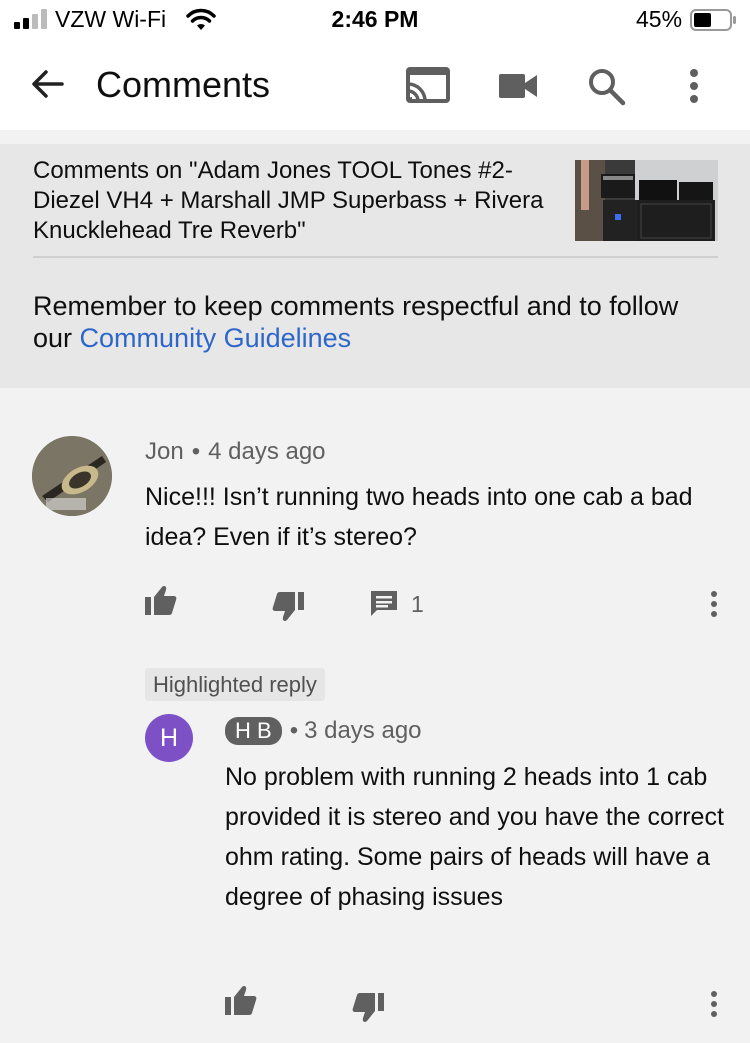 This screenshot has width=750, height=1043. I want to click on reply-button, so click(384, 604).